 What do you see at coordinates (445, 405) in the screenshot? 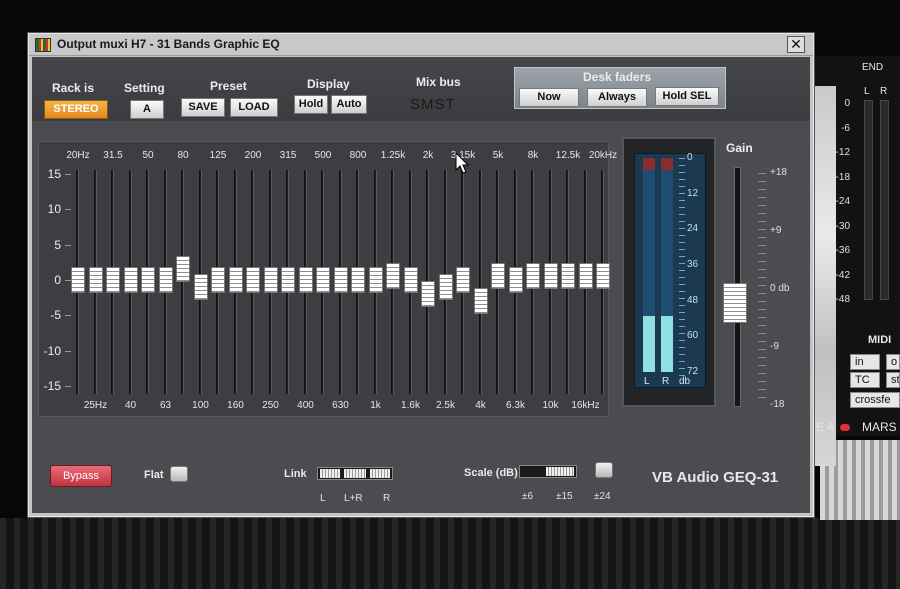
I see `frequency-label-bottom: 2.5k` at bounding box center [445, 405].